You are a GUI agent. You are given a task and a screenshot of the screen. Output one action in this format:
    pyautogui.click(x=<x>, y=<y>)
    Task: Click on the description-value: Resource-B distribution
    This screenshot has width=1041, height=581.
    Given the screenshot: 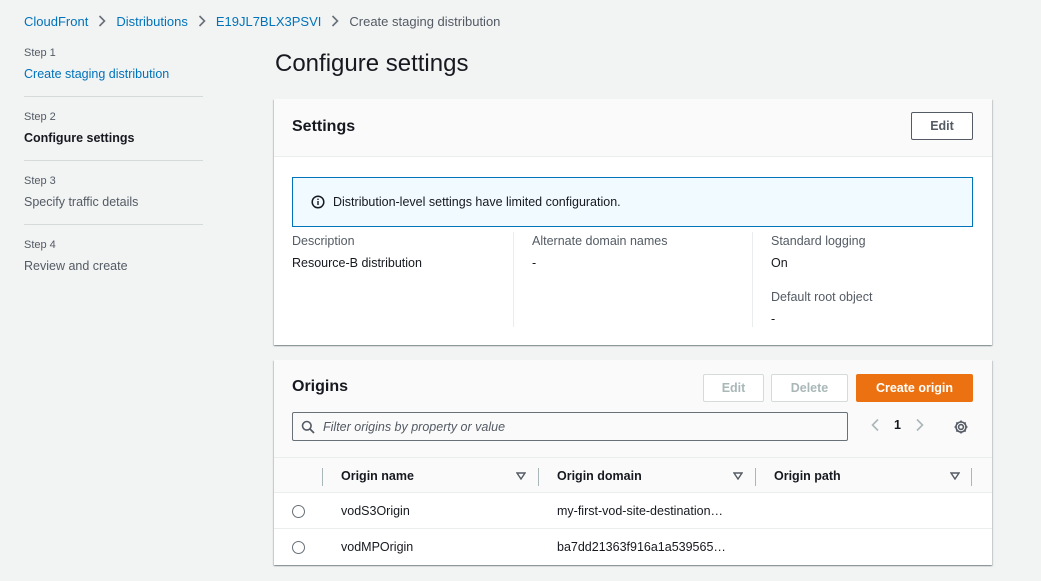 What is the action you would take?
    pyautogui.click(x=357, y=263)
    